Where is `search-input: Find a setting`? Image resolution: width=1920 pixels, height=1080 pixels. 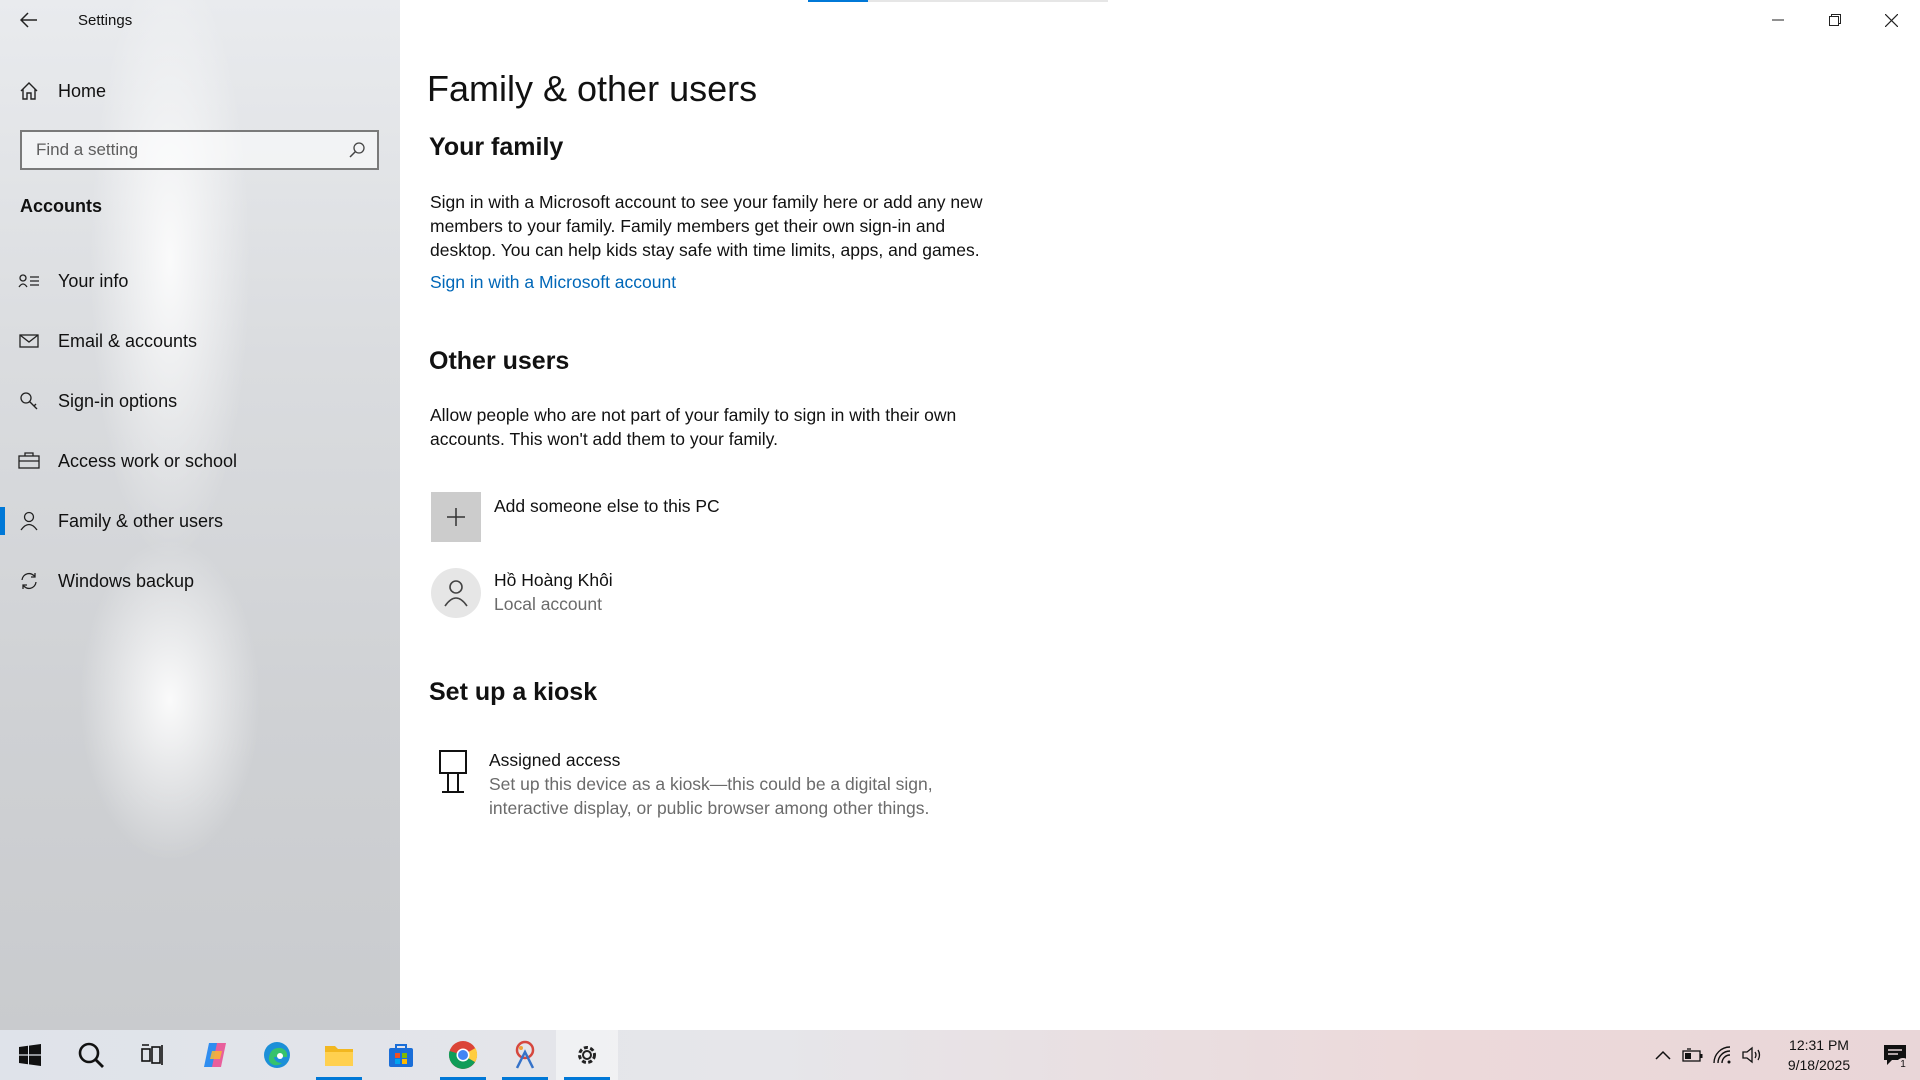
search-input: Find a setting is located at coordinates (199, 150).